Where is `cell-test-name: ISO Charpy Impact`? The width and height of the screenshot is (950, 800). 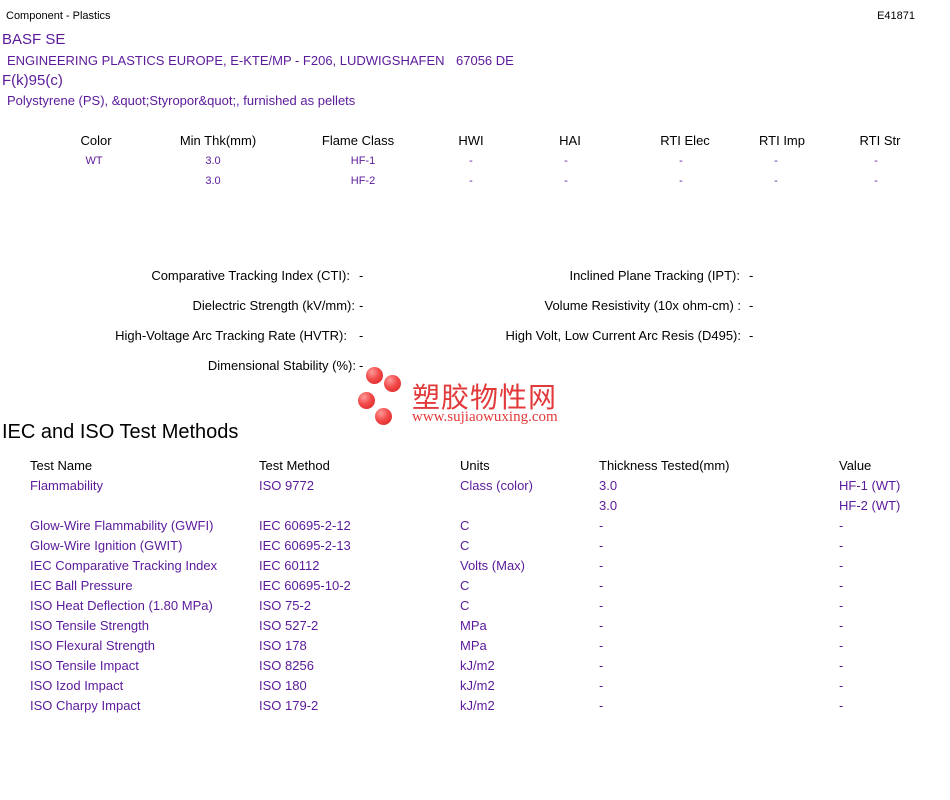
cell-test-name: ISO Charpy Impact is located at coordinates (85, 705).